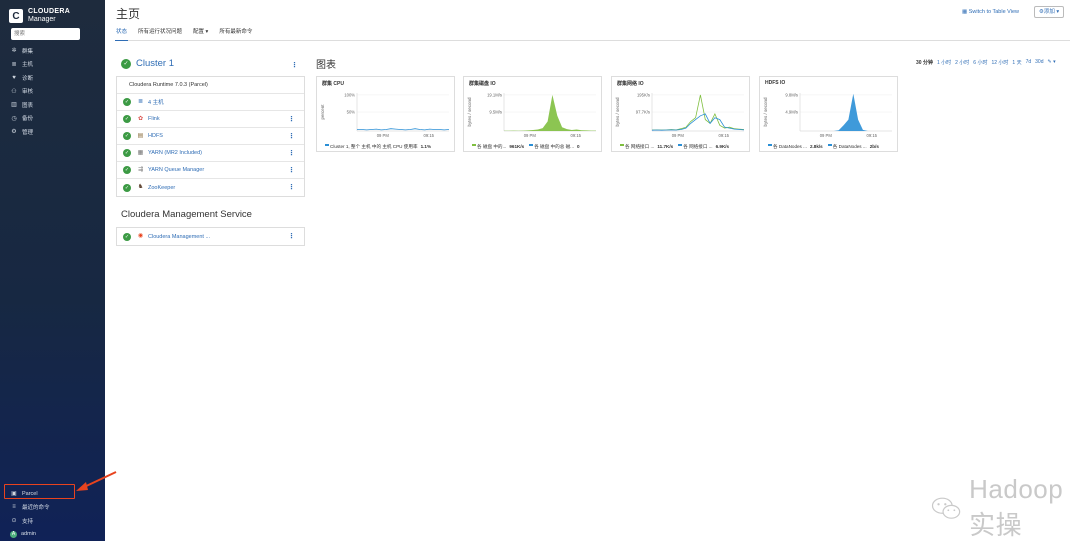 This screenshot has height=541, width=1080. Describe the element at coordinates (528, 147) in the screenshot. I see `chart-legend: 各 磁盘 中的... 961K/s 各 磁盘 中的总 磁... 0` at that location.